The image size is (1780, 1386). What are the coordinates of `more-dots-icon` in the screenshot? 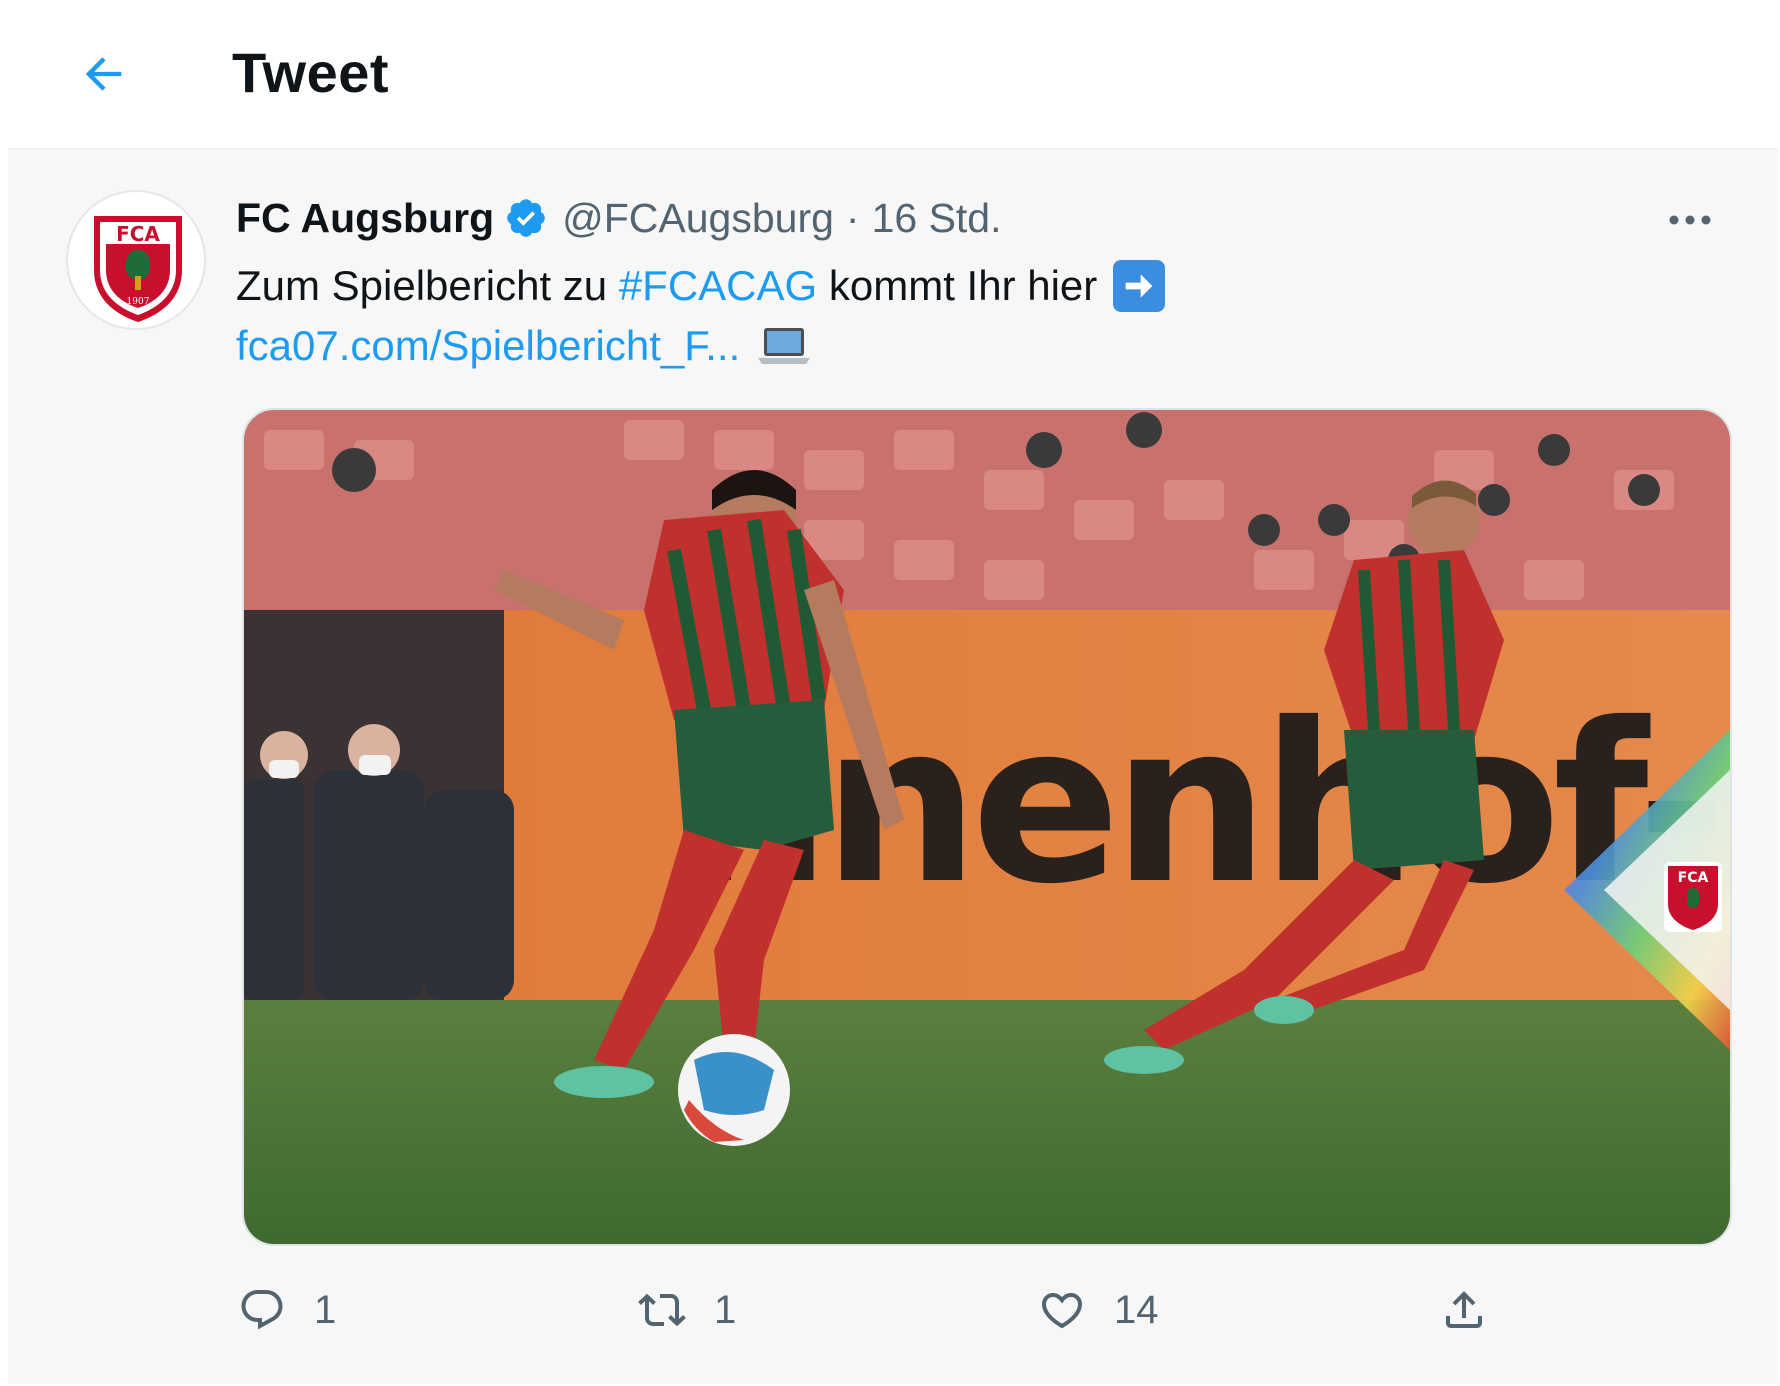 It's located at (1690, 220).